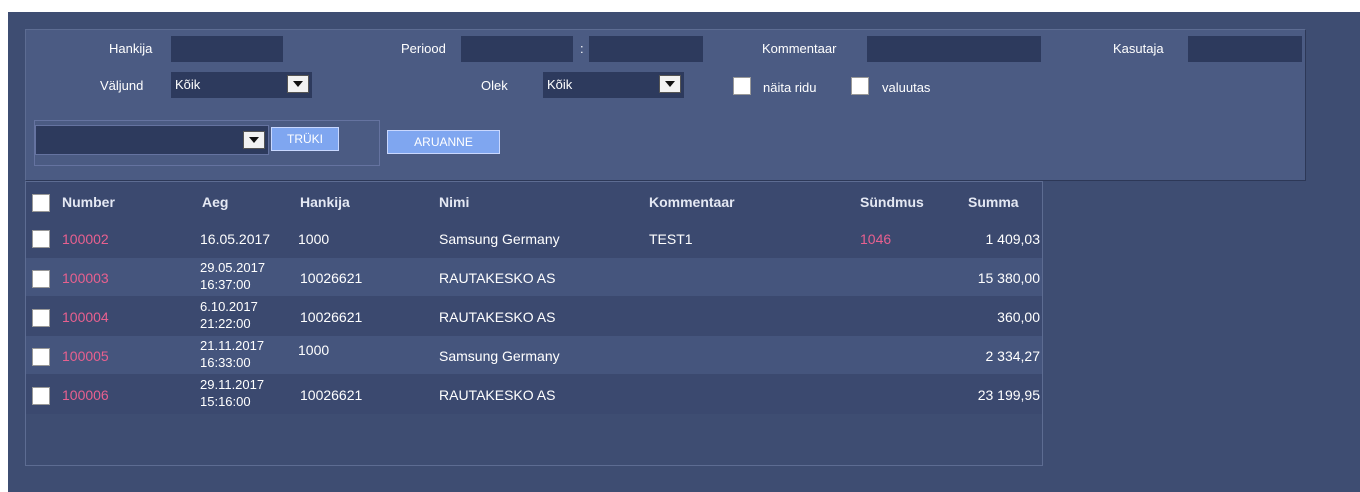 This screenshot has height=492, width=1360. What do you see at coordinates (225, 323) in the screenshot?
I see `row-time: 21:22:00` at bounding box center [225, 323].